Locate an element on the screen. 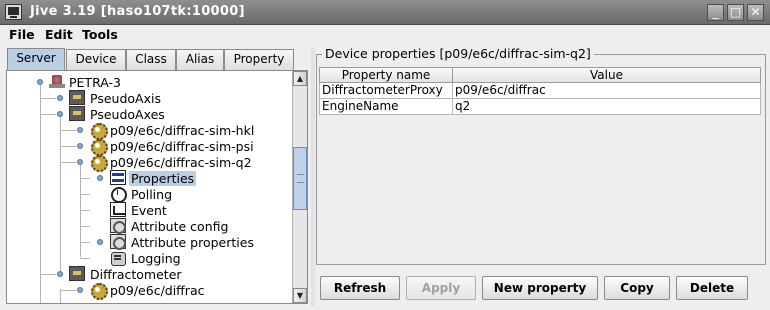  refresh-button: Refresh is located at coordinates (360, 288).